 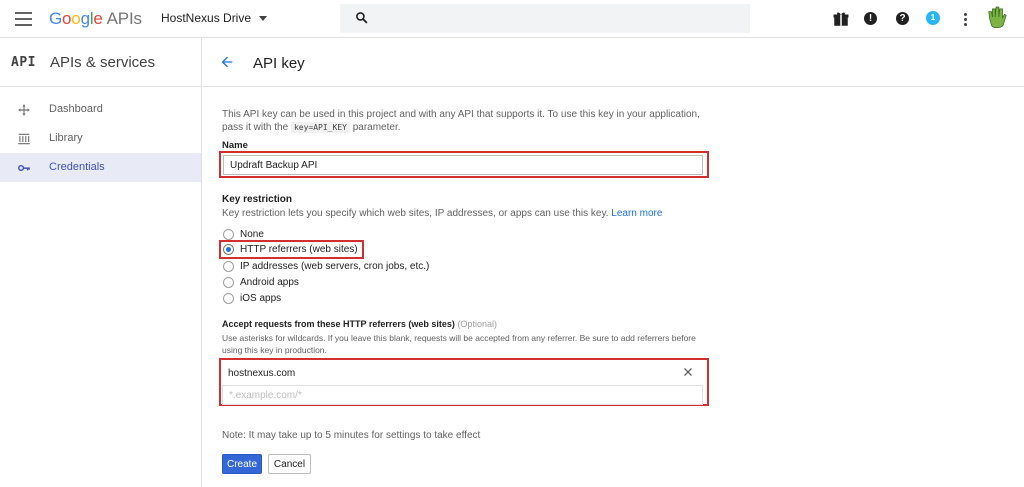 What do you see at coordinates (23, 62) in the screenshot?
I see `api-logo: API` at bounding box center [23, 62].